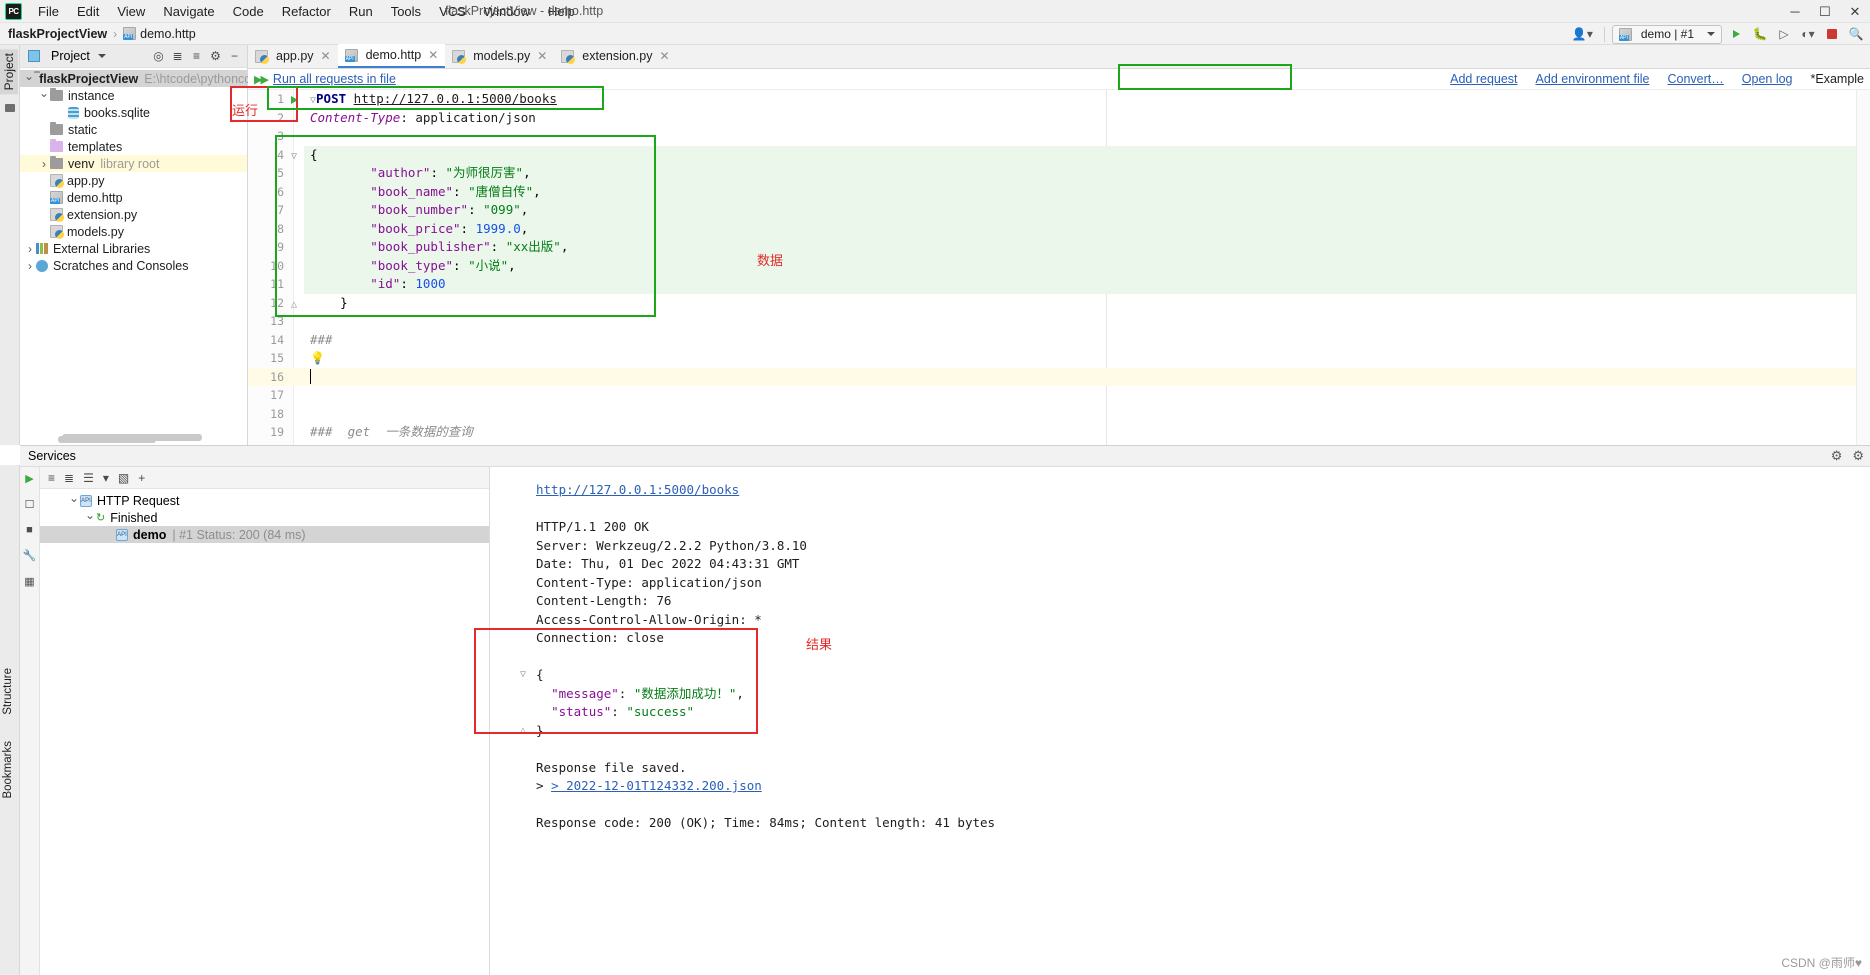 This screenshot has height=975, width=1870. Describe the element at coordinates (293, 56) in the screenshot. I see `tab-app-py: app.py ✕` at that location.